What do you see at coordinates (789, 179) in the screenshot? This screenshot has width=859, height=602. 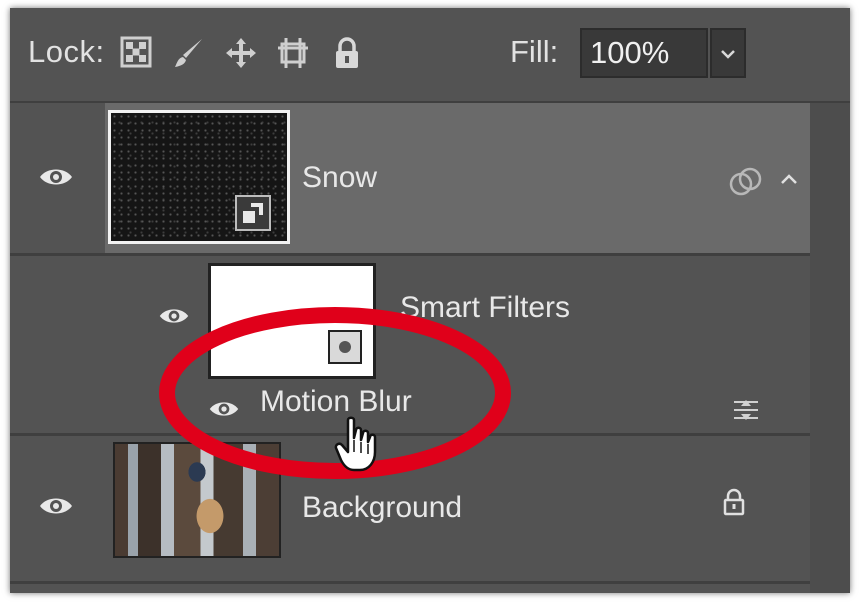 I see `collapse-chevron-icon` at bounding box center [789, 179].